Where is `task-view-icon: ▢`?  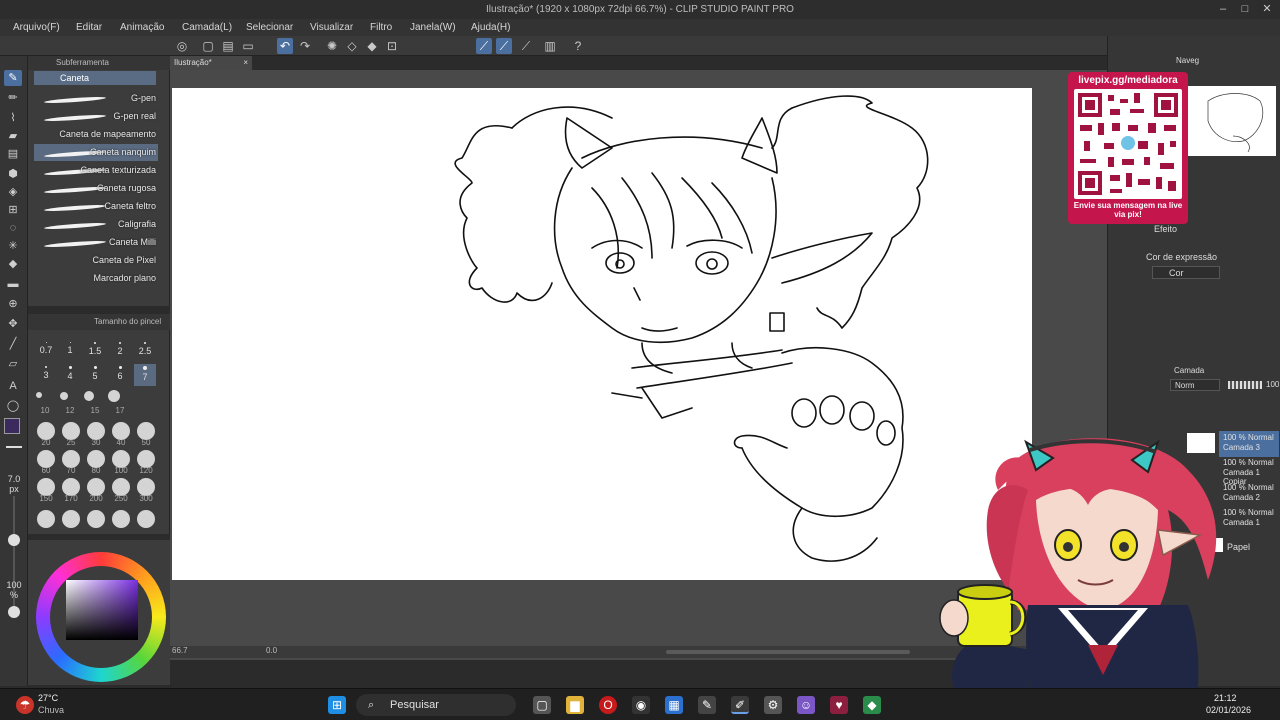
task-view-icon: ▢ is located at coordinates (542, 705).